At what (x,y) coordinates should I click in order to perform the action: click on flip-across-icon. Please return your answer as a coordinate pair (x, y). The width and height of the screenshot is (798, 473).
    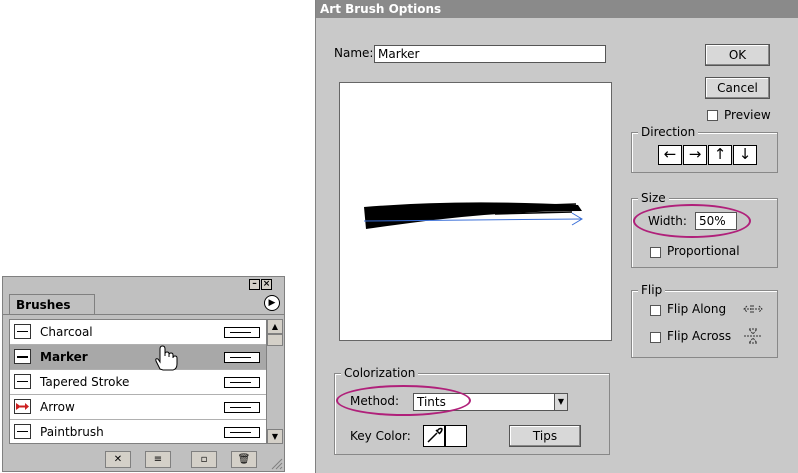
    Looking at the image, I should click on (753, 336).